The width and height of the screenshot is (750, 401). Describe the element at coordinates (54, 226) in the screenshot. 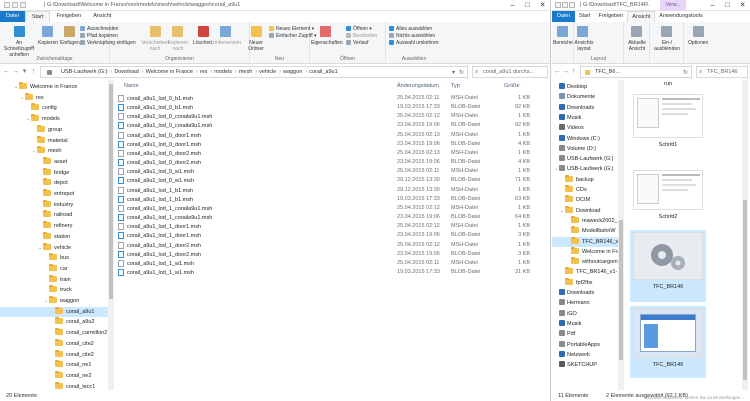

I see `tree-item: refinery` at that location.